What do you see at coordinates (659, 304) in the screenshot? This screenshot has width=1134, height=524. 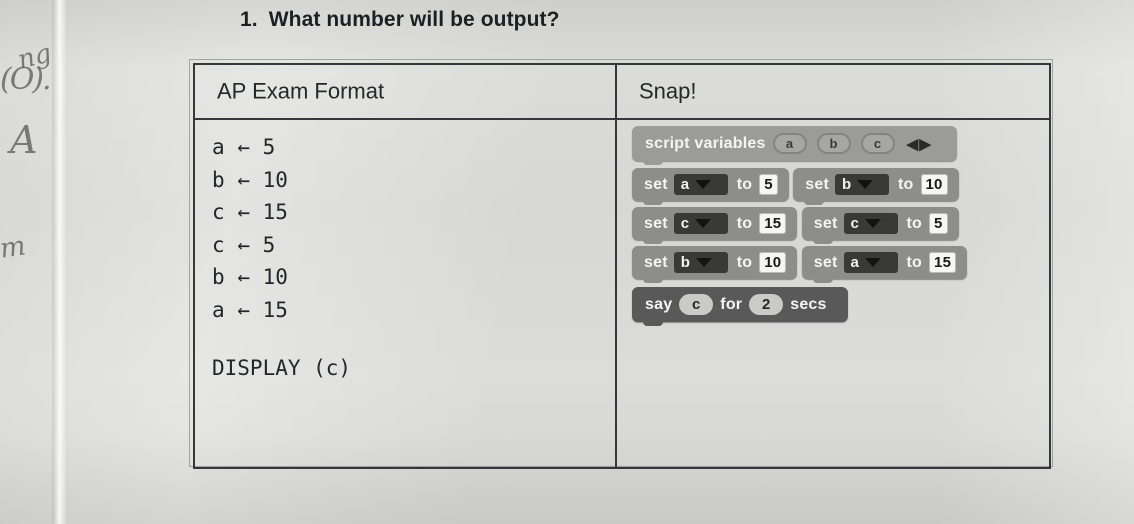 I see `say-keyword: say` at bounding box center [659, 304].